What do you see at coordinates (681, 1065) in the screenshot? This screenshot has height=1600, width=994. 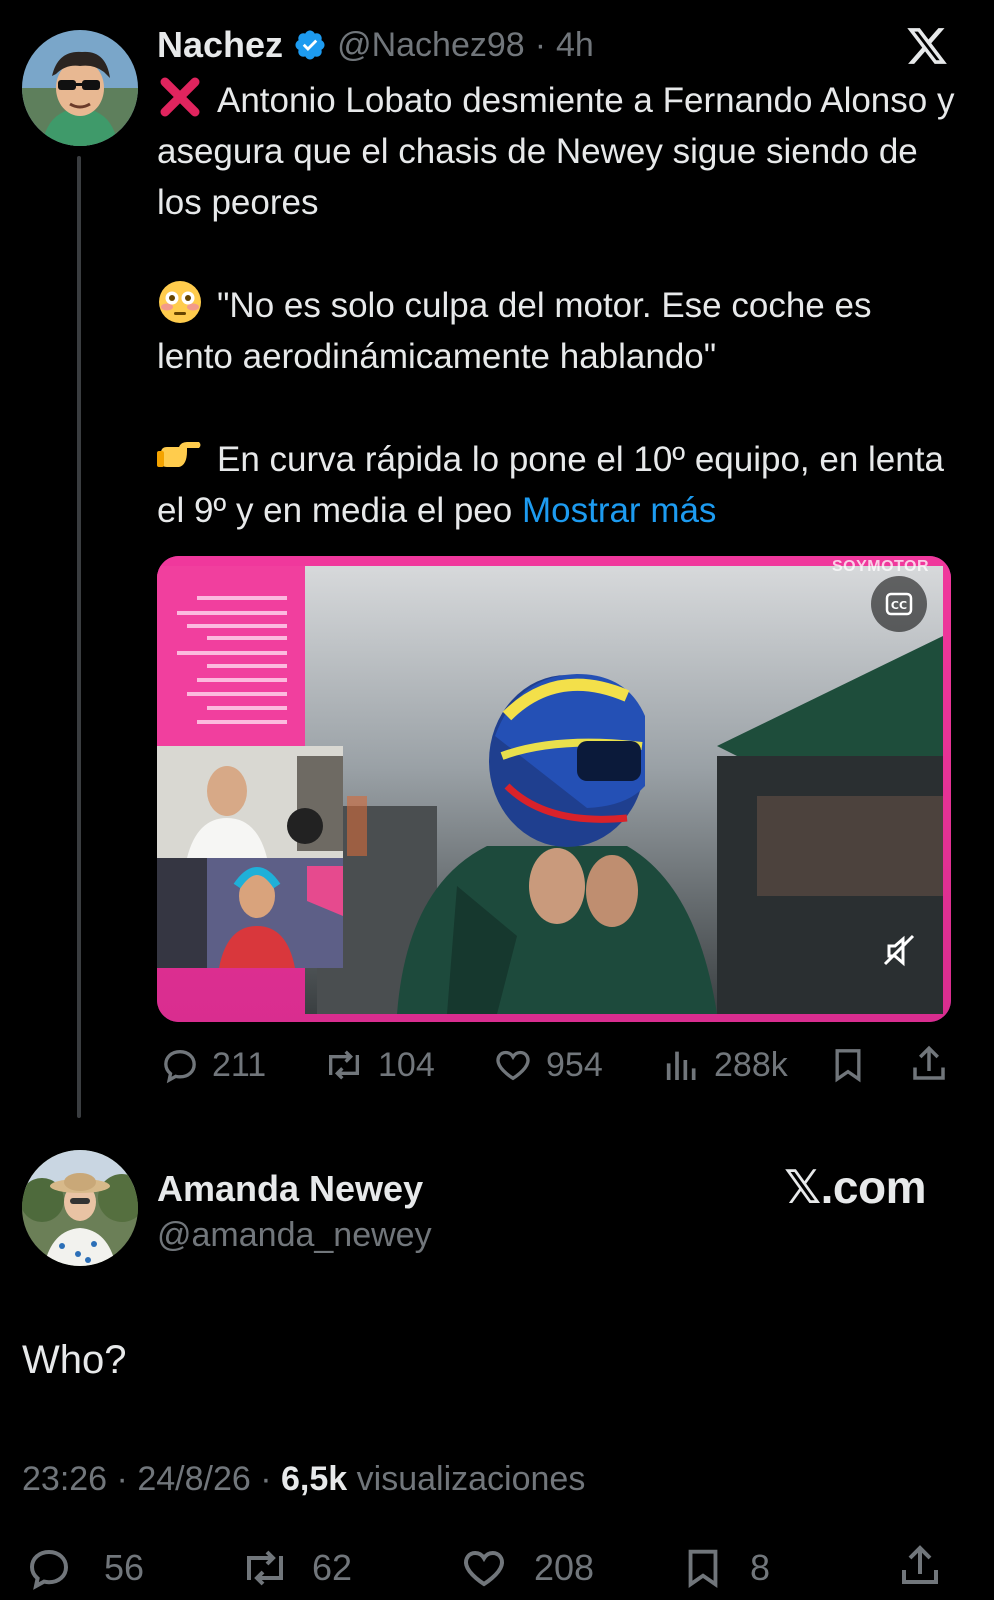 I see `analytics-icon` at bounding box center [681, 1065].